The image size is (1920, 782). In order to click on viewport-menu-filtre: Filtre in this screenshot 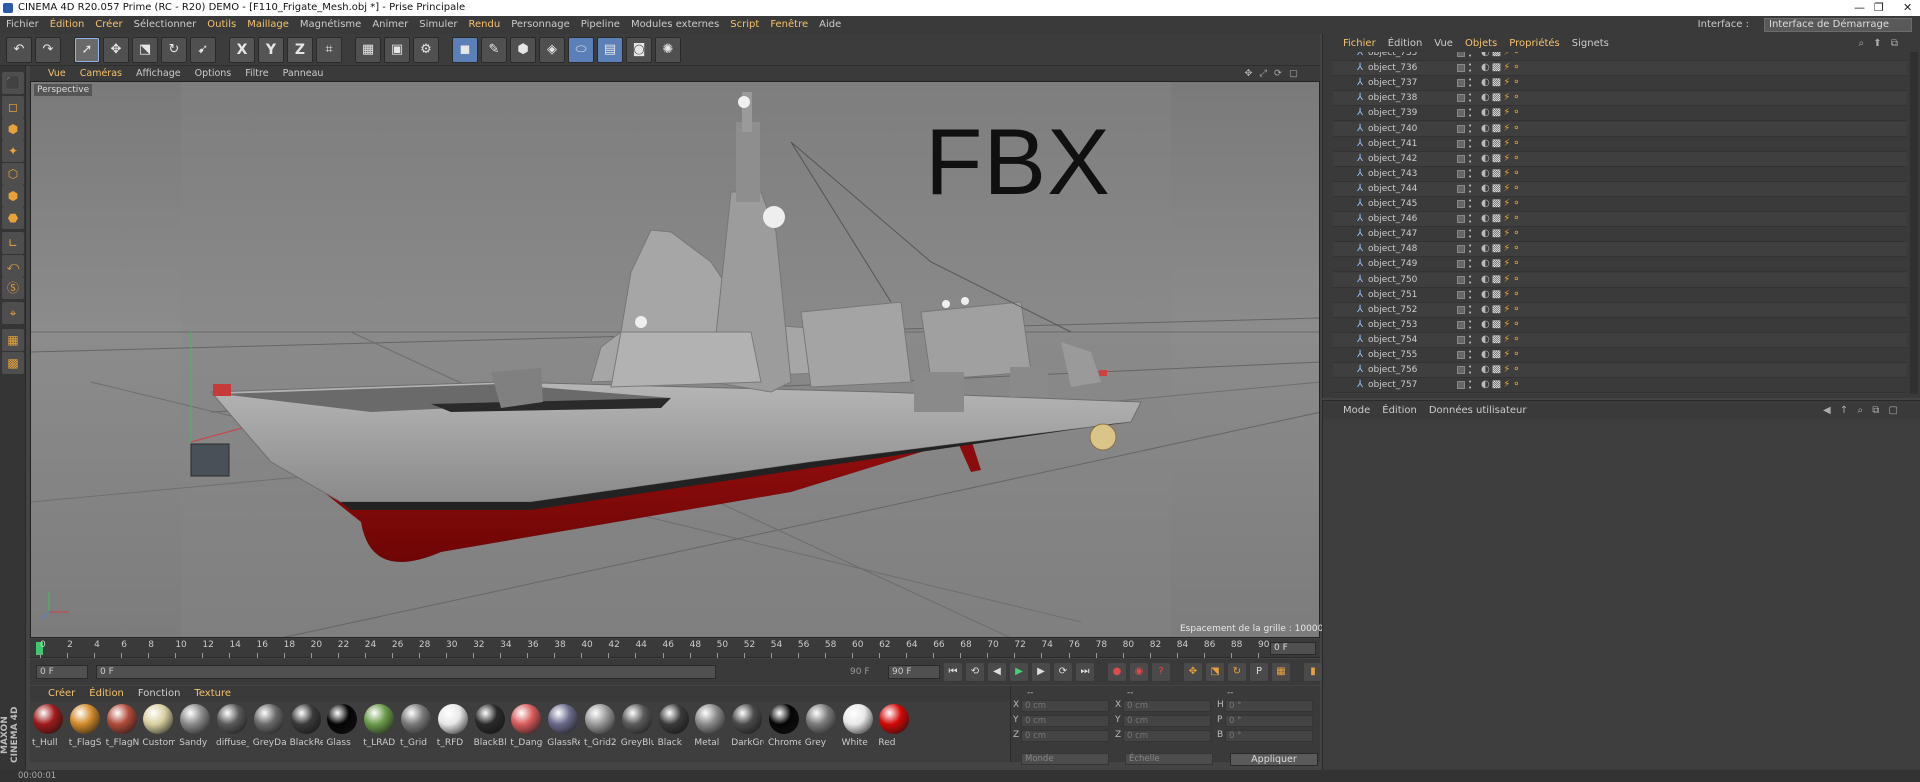, I will do `click(256, 73)`.